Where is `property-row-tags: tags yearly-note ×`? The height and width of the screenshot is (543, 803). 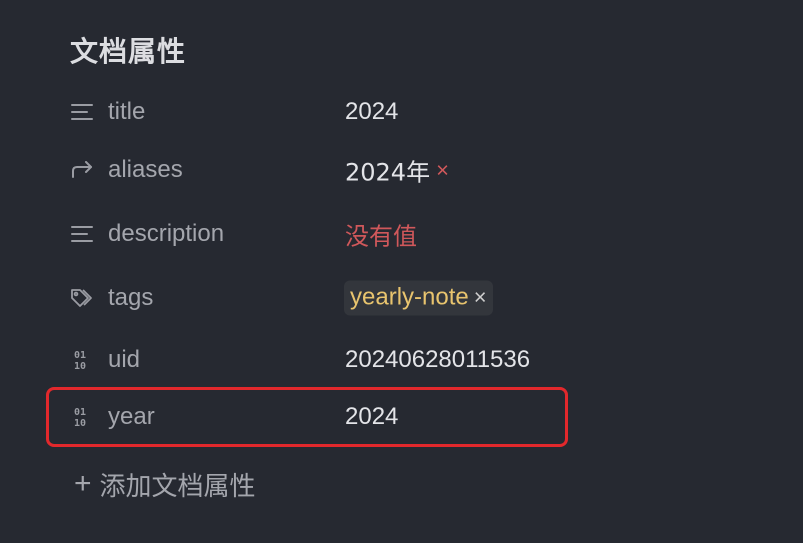
property-row-tags: tags yearly-note × is located at coordinates (401, 298).